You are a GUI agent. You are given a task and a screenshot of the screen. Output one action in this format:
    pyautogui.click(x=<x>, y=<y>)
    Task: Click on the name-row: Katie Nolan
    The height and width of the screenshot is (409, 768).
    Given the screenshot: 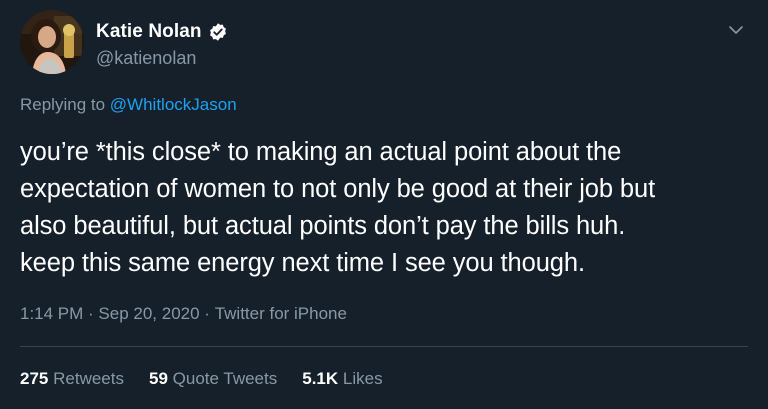 What is the action you would take?
    pyautogui.click(x=162, y=32)
    